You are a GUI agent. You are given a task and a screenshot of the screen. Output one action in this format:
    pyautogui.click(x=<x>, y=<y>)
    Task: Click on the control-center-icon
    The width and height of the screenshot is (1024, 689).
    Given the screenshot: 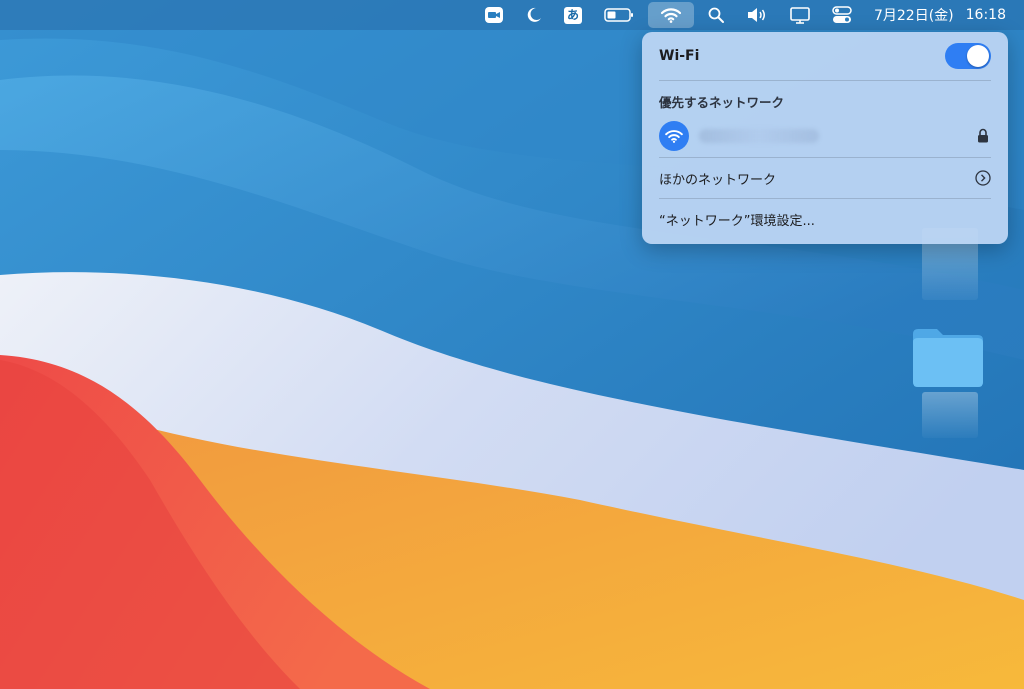 What is the action you would take?
    pyautogui.click(x=842, y=15)
    